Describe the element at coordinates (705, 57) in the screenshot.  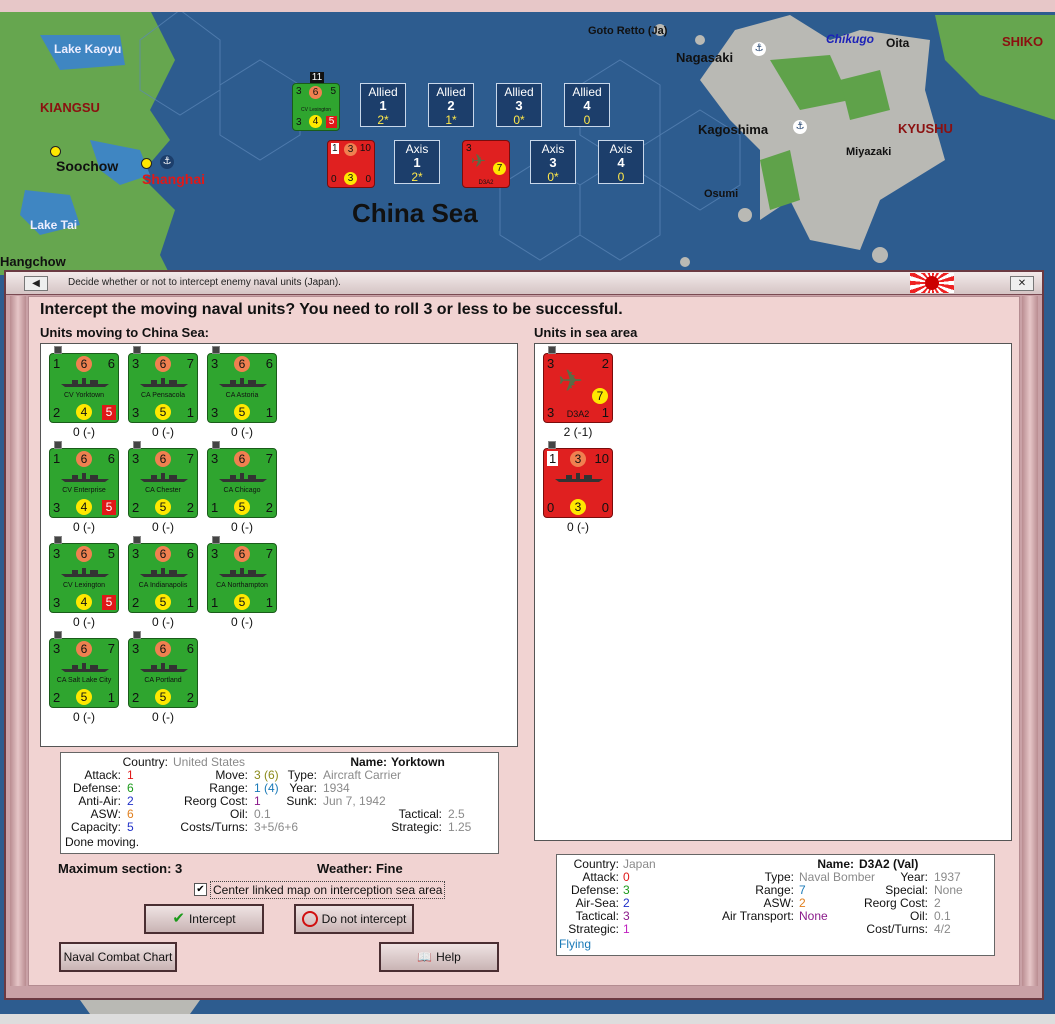
I see `map-label-nagasaki: Nagasaki` at that location.